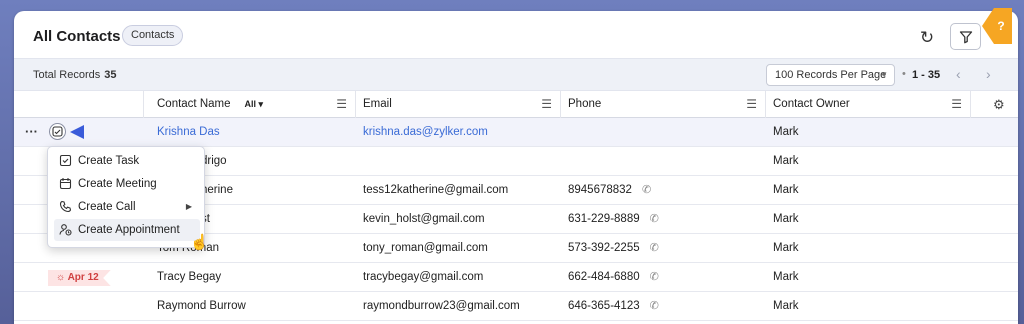 This screenshot has width=1024, height=324. I want to click on page-title: All Contacts, so click(77, 36).